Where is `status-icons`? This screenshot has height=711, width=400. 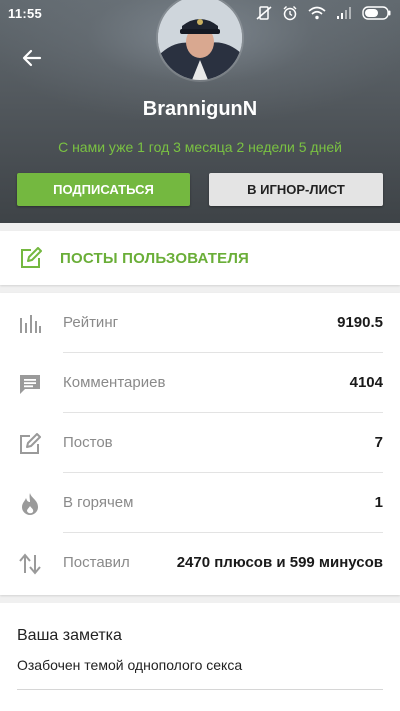 status-icons is located at coordinates (324, 13).